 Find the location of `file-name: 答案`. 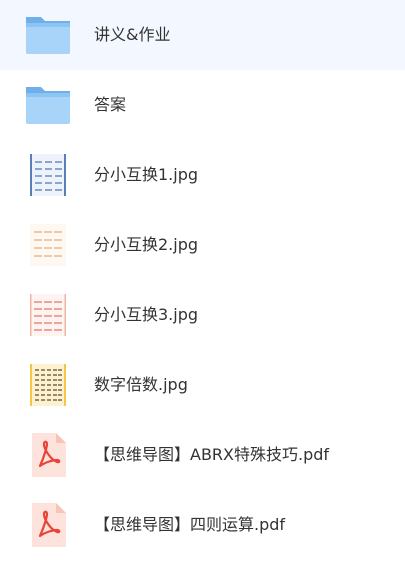

file-name: 答案 is located at coordinates (110, 104).